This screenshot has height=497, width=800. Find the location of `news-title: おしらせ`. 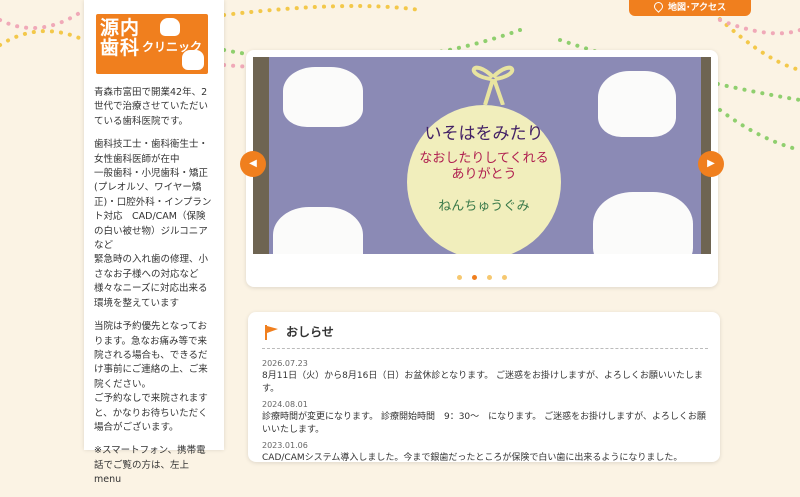

news-title: おしらせ is located at coordinates (310, 332).